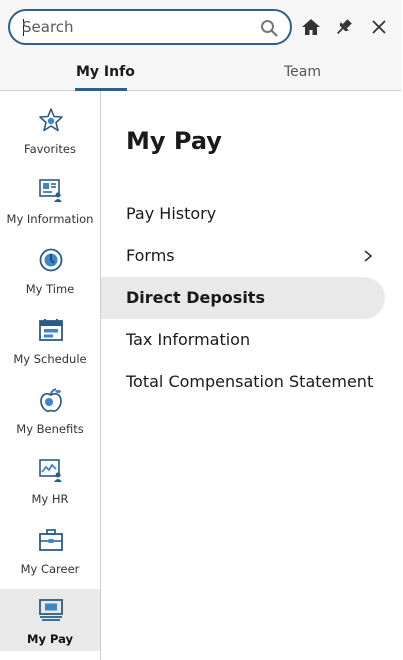  What do you see at coordinates (243, 256) in the screenshot?
I see `menu-item-forms: Forms` at bounding box center [243, 256].